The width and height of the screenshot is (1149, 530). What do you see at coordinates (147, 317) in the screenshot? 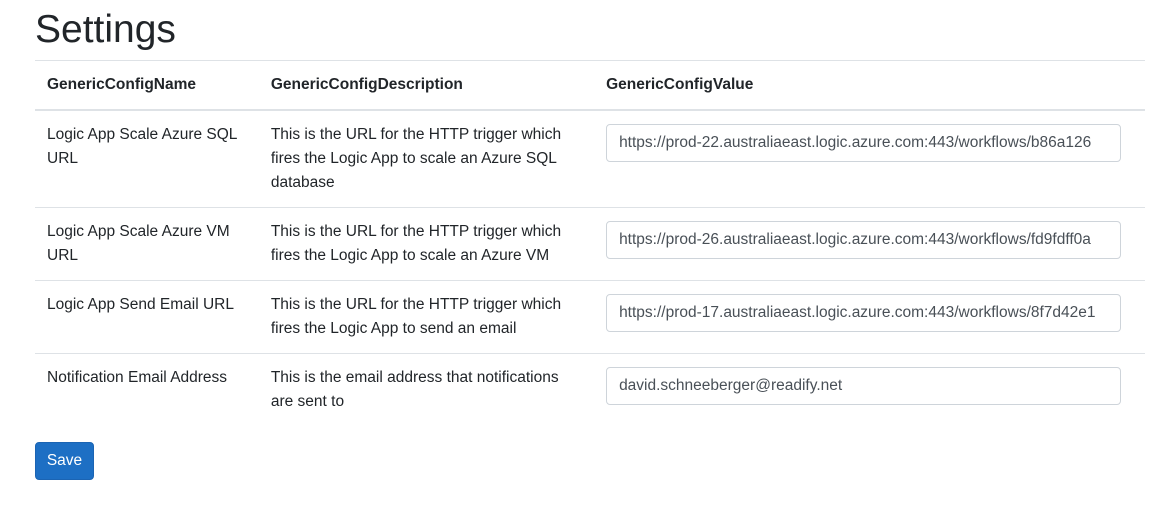
I see `config-name-cell: Logic App Send Email URL` at bounding box center [147, 317].